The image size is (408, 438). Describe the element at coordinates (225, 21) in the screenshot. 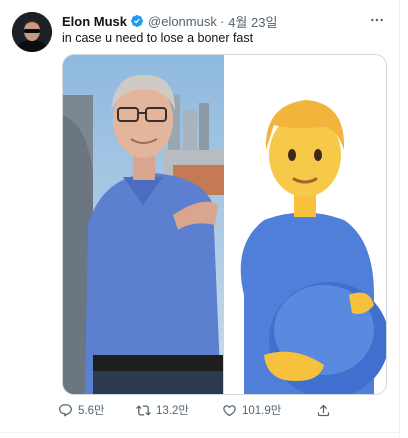

I see `tweet-header: Elon Musk @elonmusk · 4월 23일` at that location.